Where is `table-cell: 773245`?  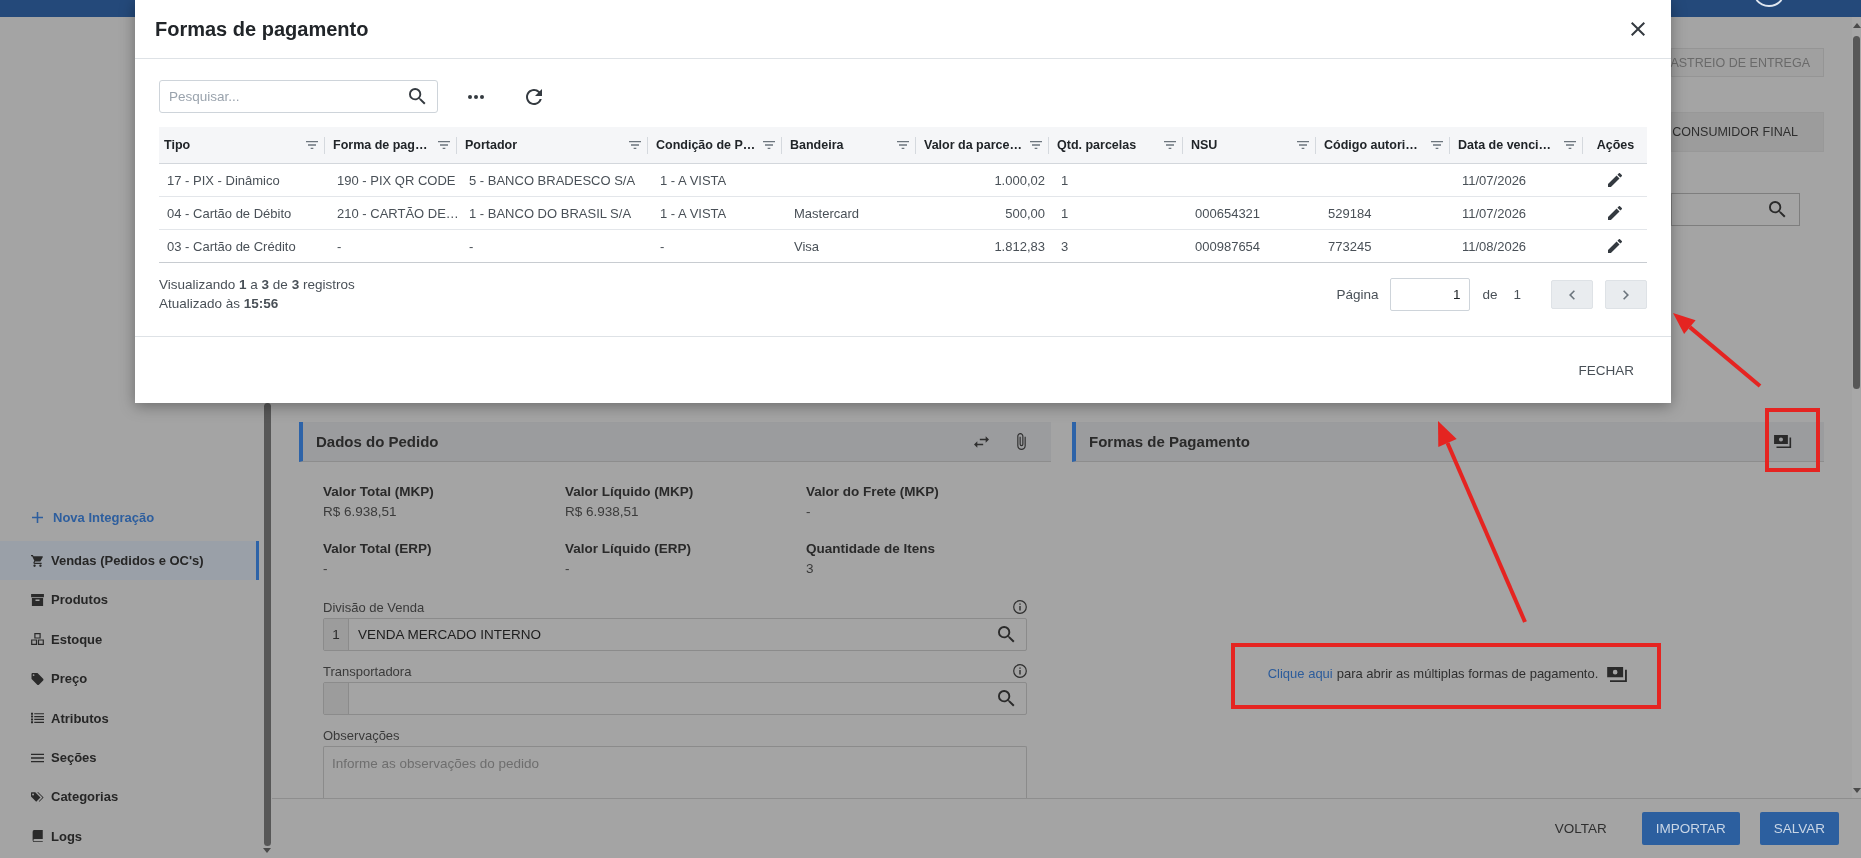 table-cell: 773245 is located at coordinates (1350, 246).